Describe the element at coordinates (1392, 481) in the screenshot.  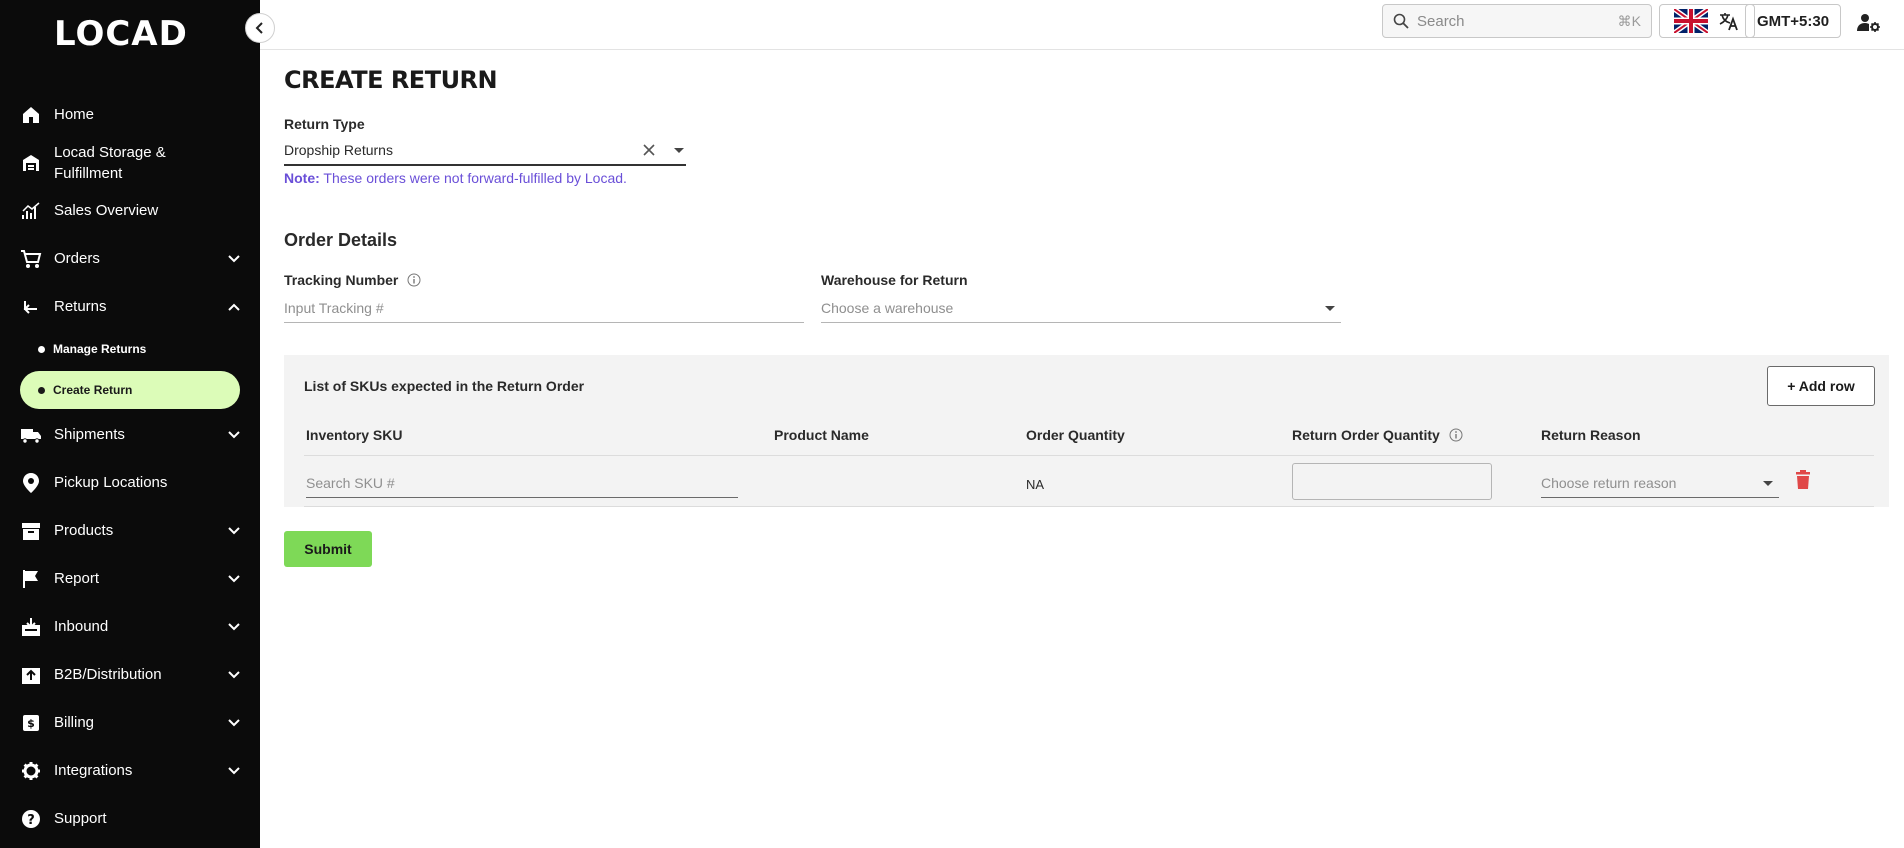
I see `return-order-quantity-input` at that location.